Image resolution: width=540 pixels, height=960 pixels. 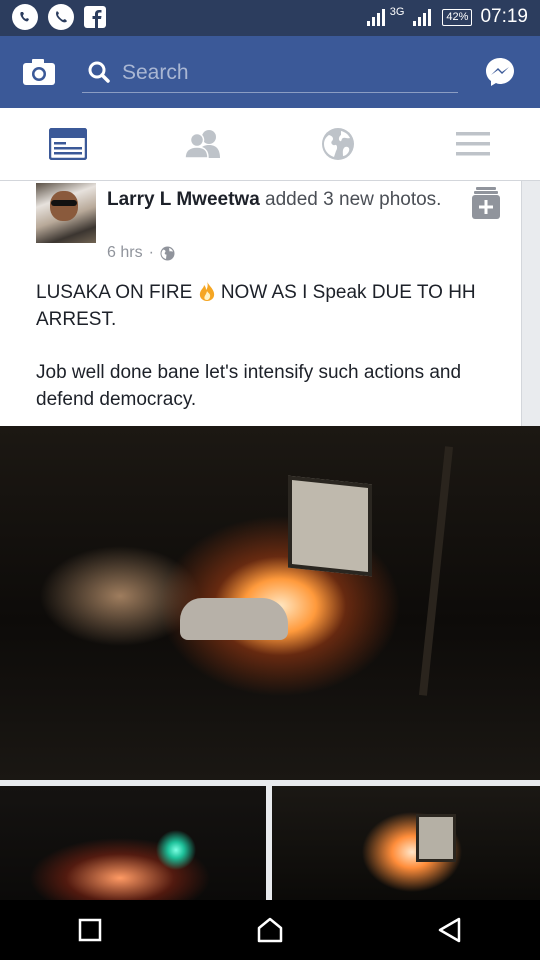 I want to click on status-bar: 3G 42% 07:19, so click(x=270, y=18).